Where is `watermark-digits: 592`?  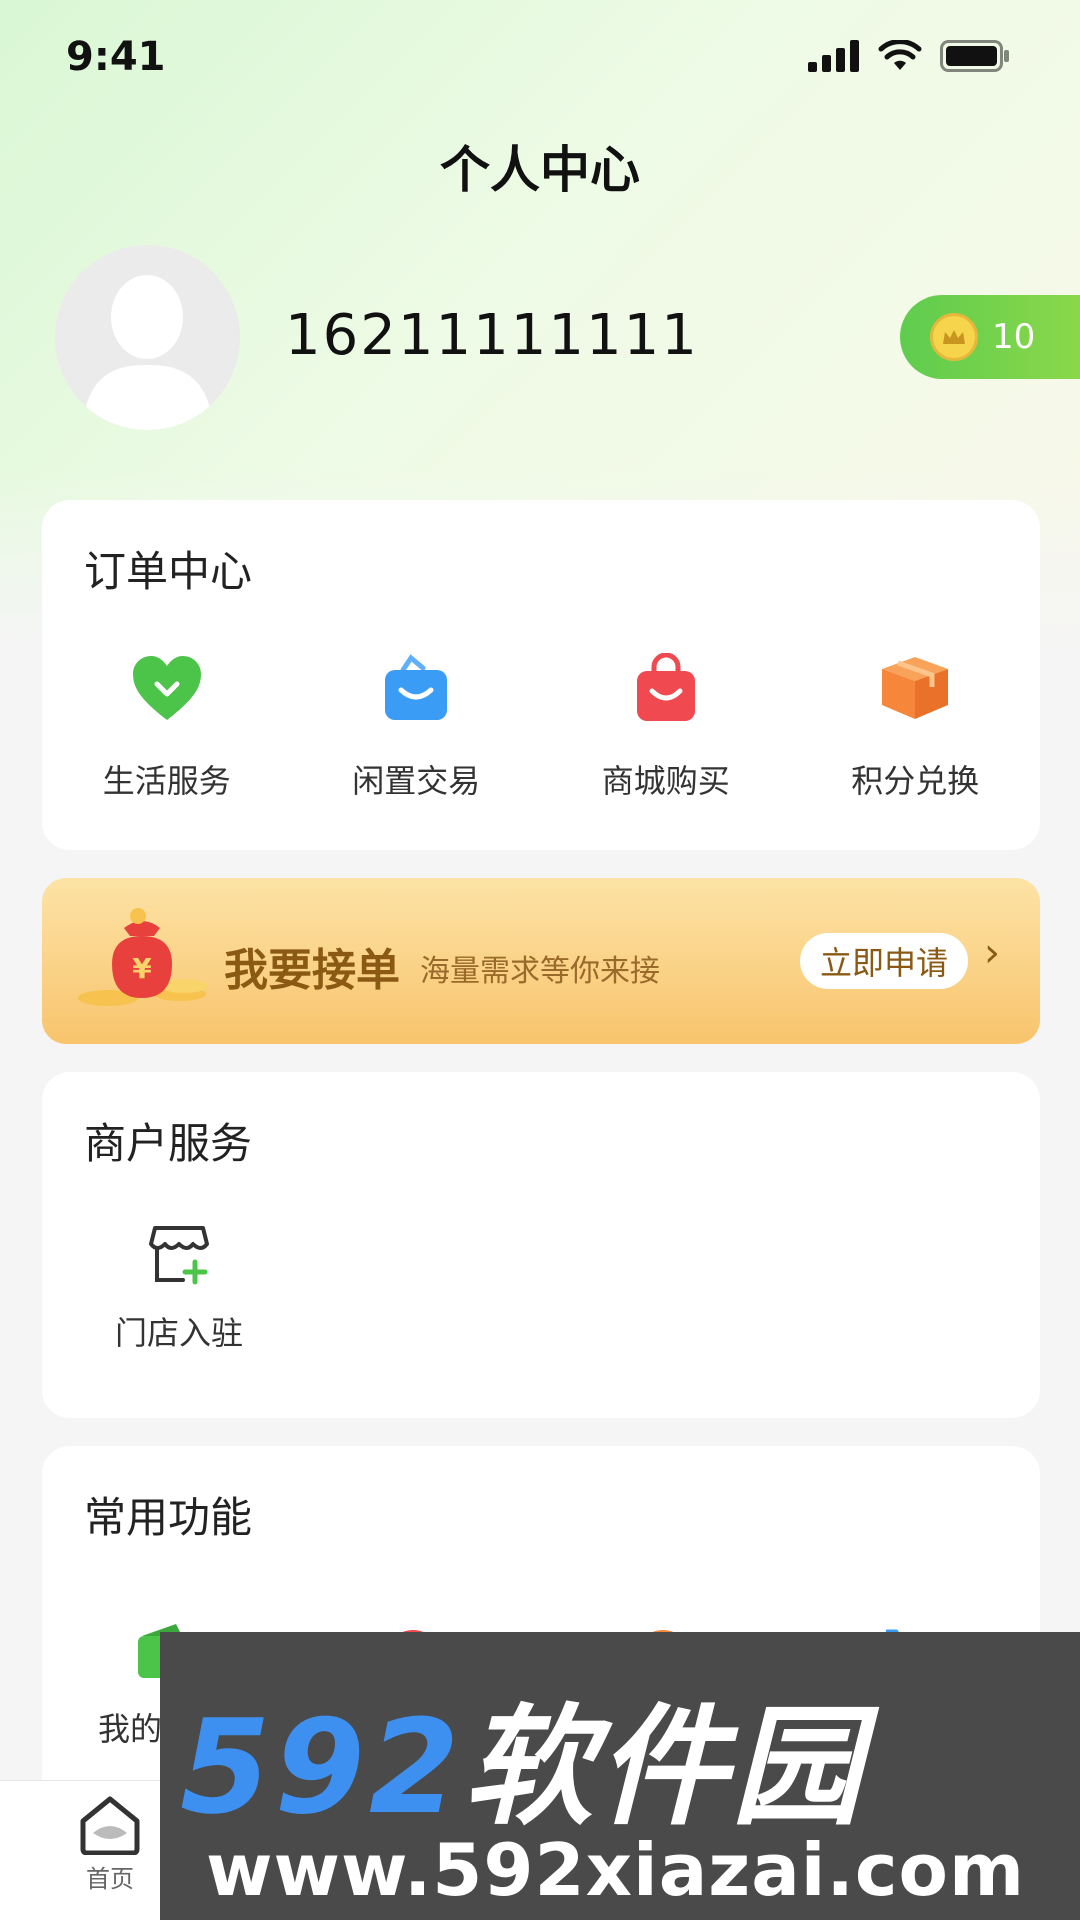 watermark-digits: 592 is located at coordinates (322, 1767).